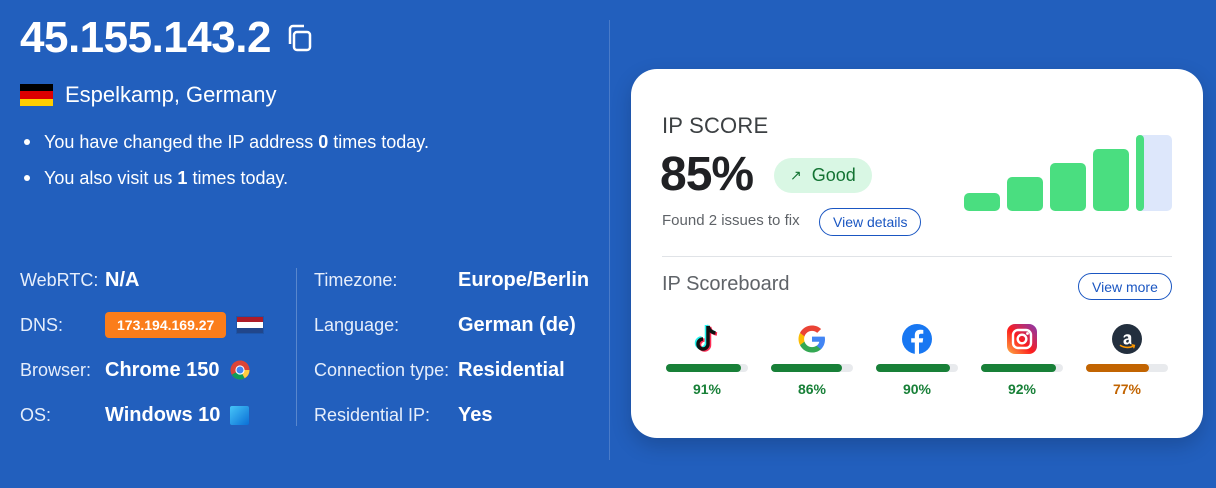 Image resolution: width=1216 pixels, height=488 pixels. I want to click on list-item: You also visit us 1 times today., so click(226, 178).